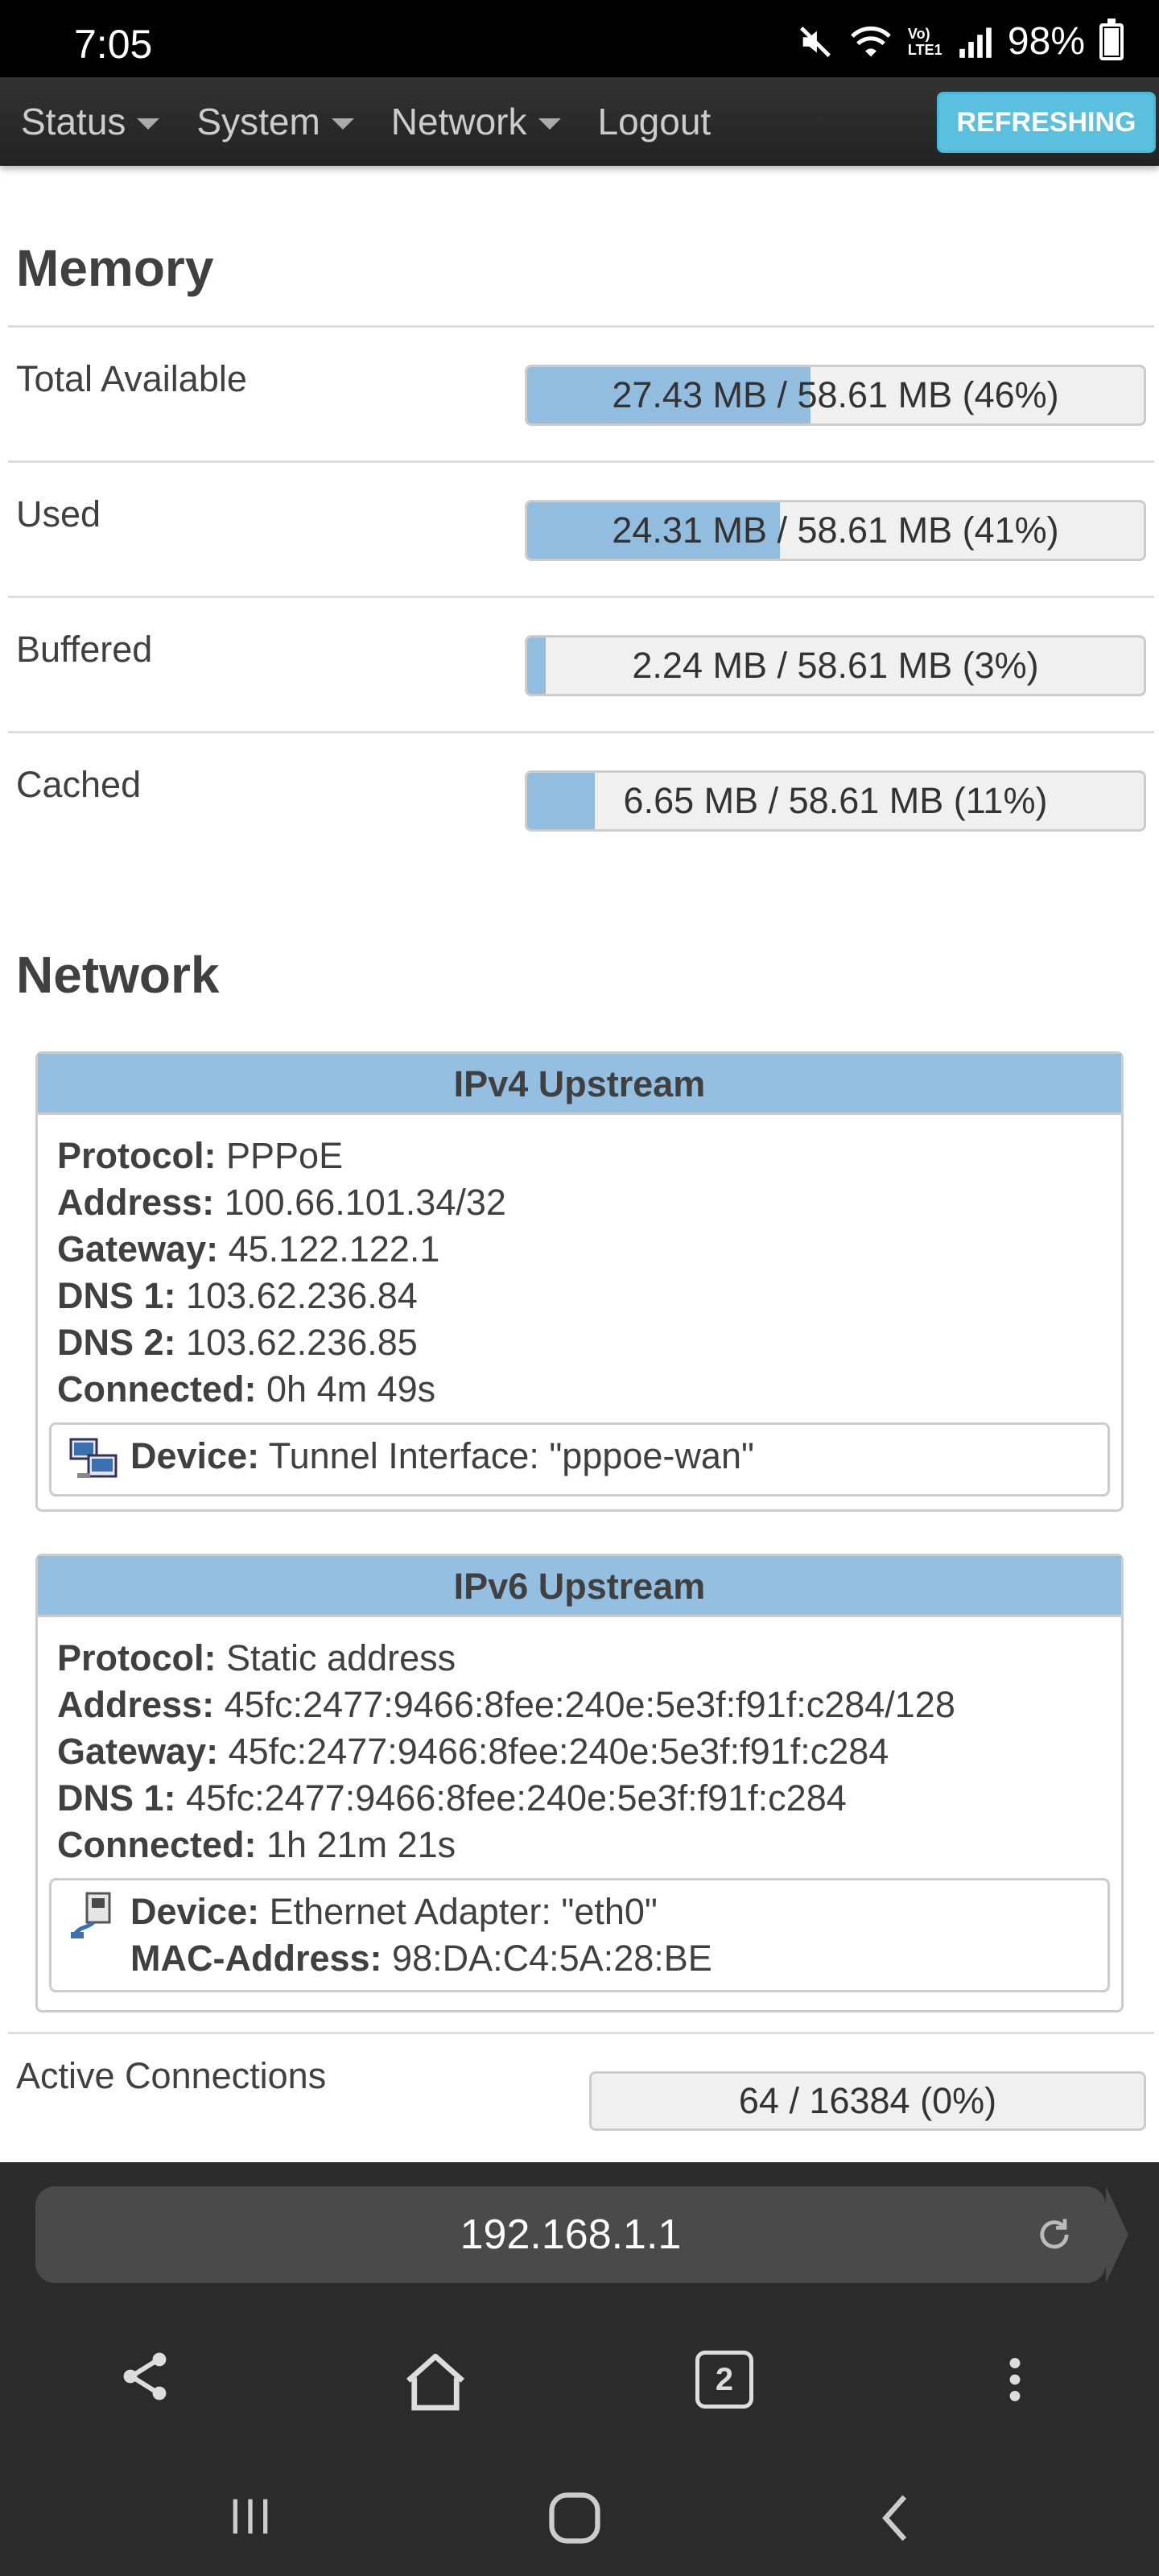  I want to click on progress-text: 27.43 MB / 58.61 MB (46%), so click(836, 394).